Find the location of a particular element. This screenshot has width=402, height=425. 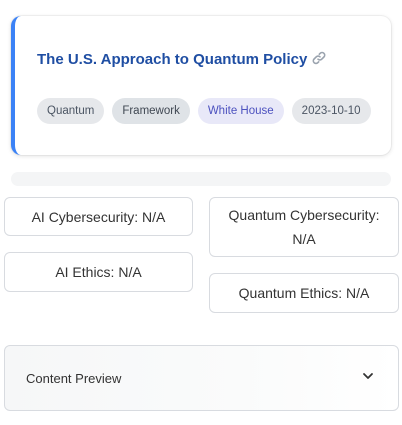

tag-date: 2023-10-10 is located at coordinates (331, 111).